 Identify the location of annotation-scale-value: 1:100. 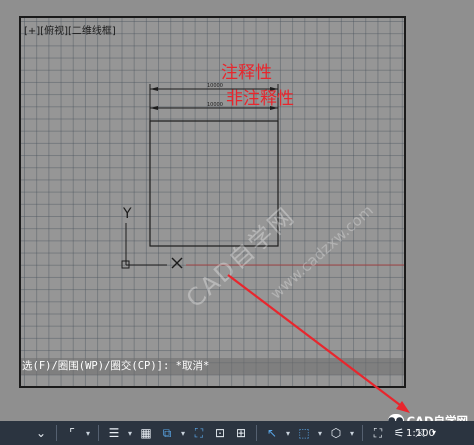
(420, 433).